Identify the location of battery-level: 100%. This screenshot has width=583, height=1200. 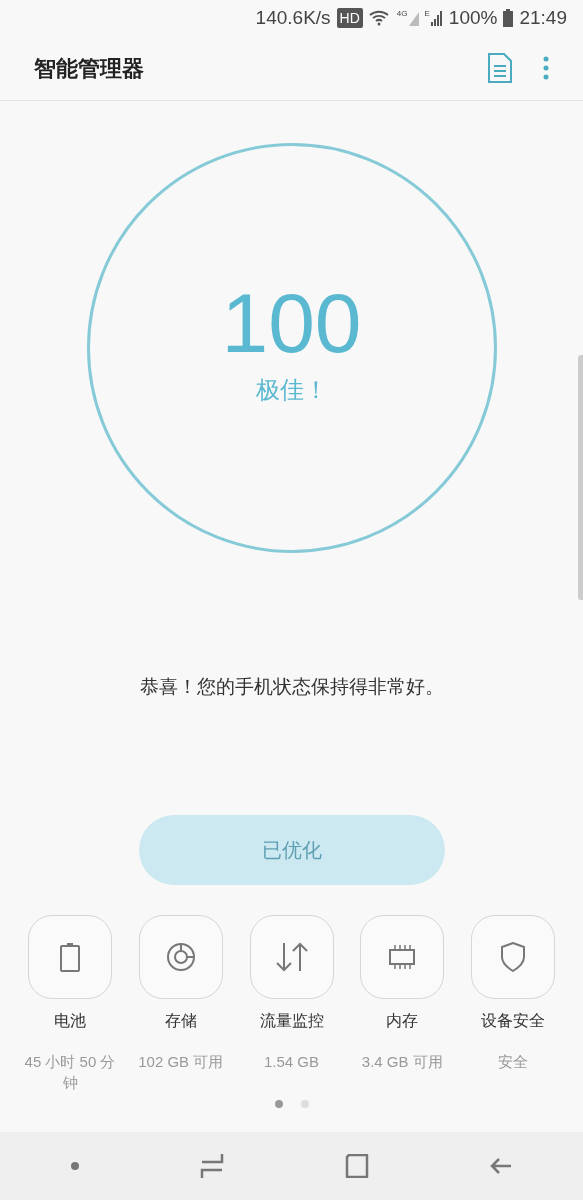
(473, 17).